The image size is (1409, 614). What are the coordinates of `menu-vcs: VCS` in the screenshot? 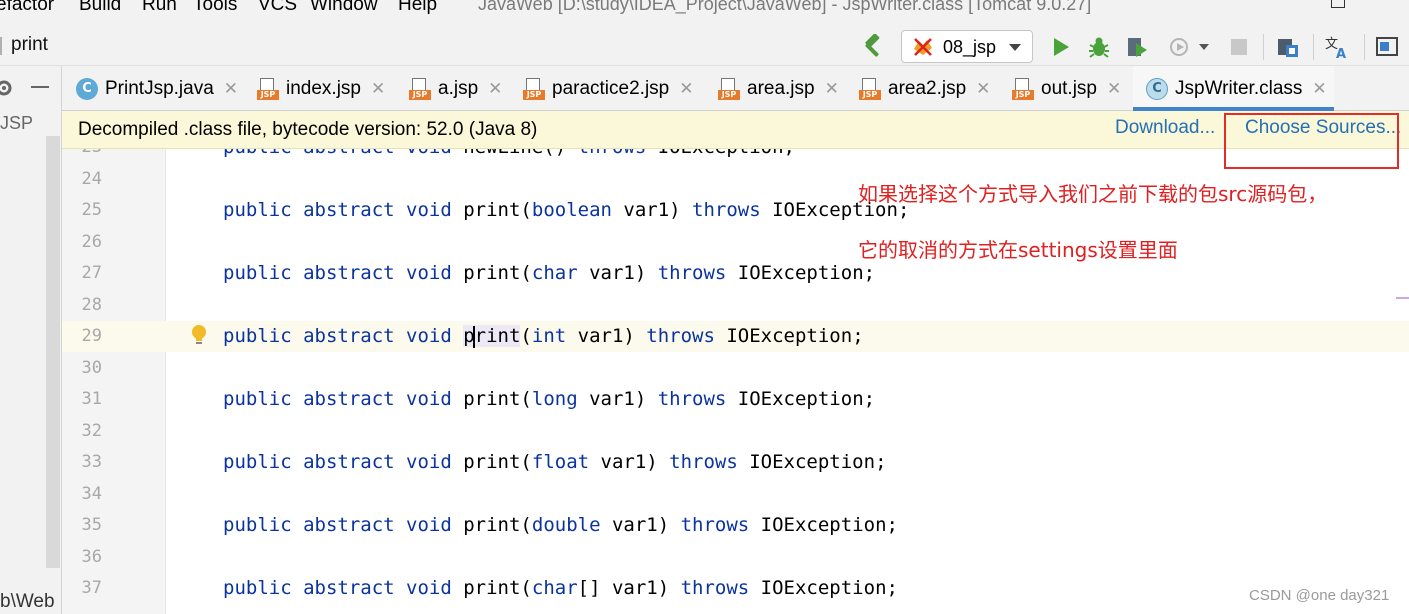 It's located at (277, 7).